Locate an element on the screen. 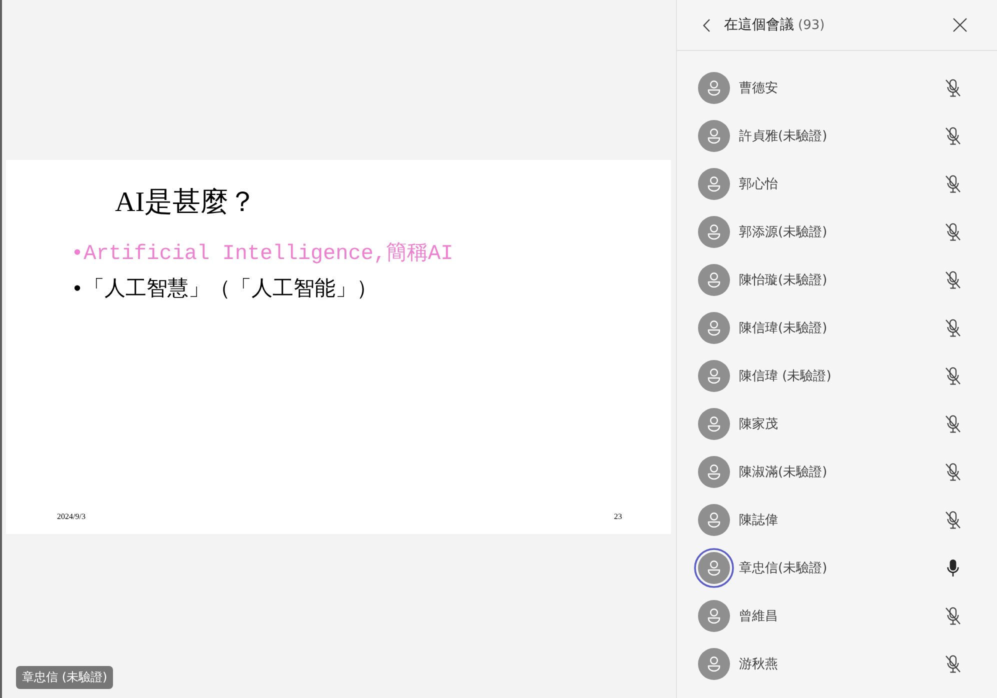 The width and height of the screenshot is (997, 698). participant-name: 曹德安 is located at coordinates (758, 88).